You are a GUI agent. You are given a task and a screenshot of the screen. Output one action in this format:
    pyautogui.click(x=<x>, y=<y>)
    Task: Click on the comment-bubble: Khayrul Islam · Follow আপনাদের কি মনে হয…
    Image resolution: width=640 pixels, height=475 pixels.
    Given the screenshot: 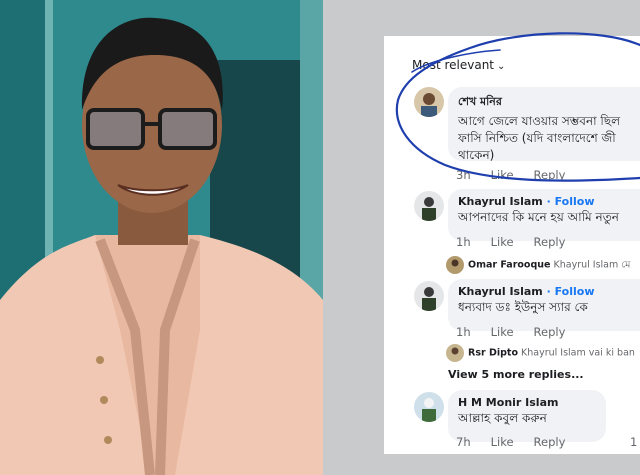 What is the action you would take?
    pyautogui.click(x=544, y=215)
    